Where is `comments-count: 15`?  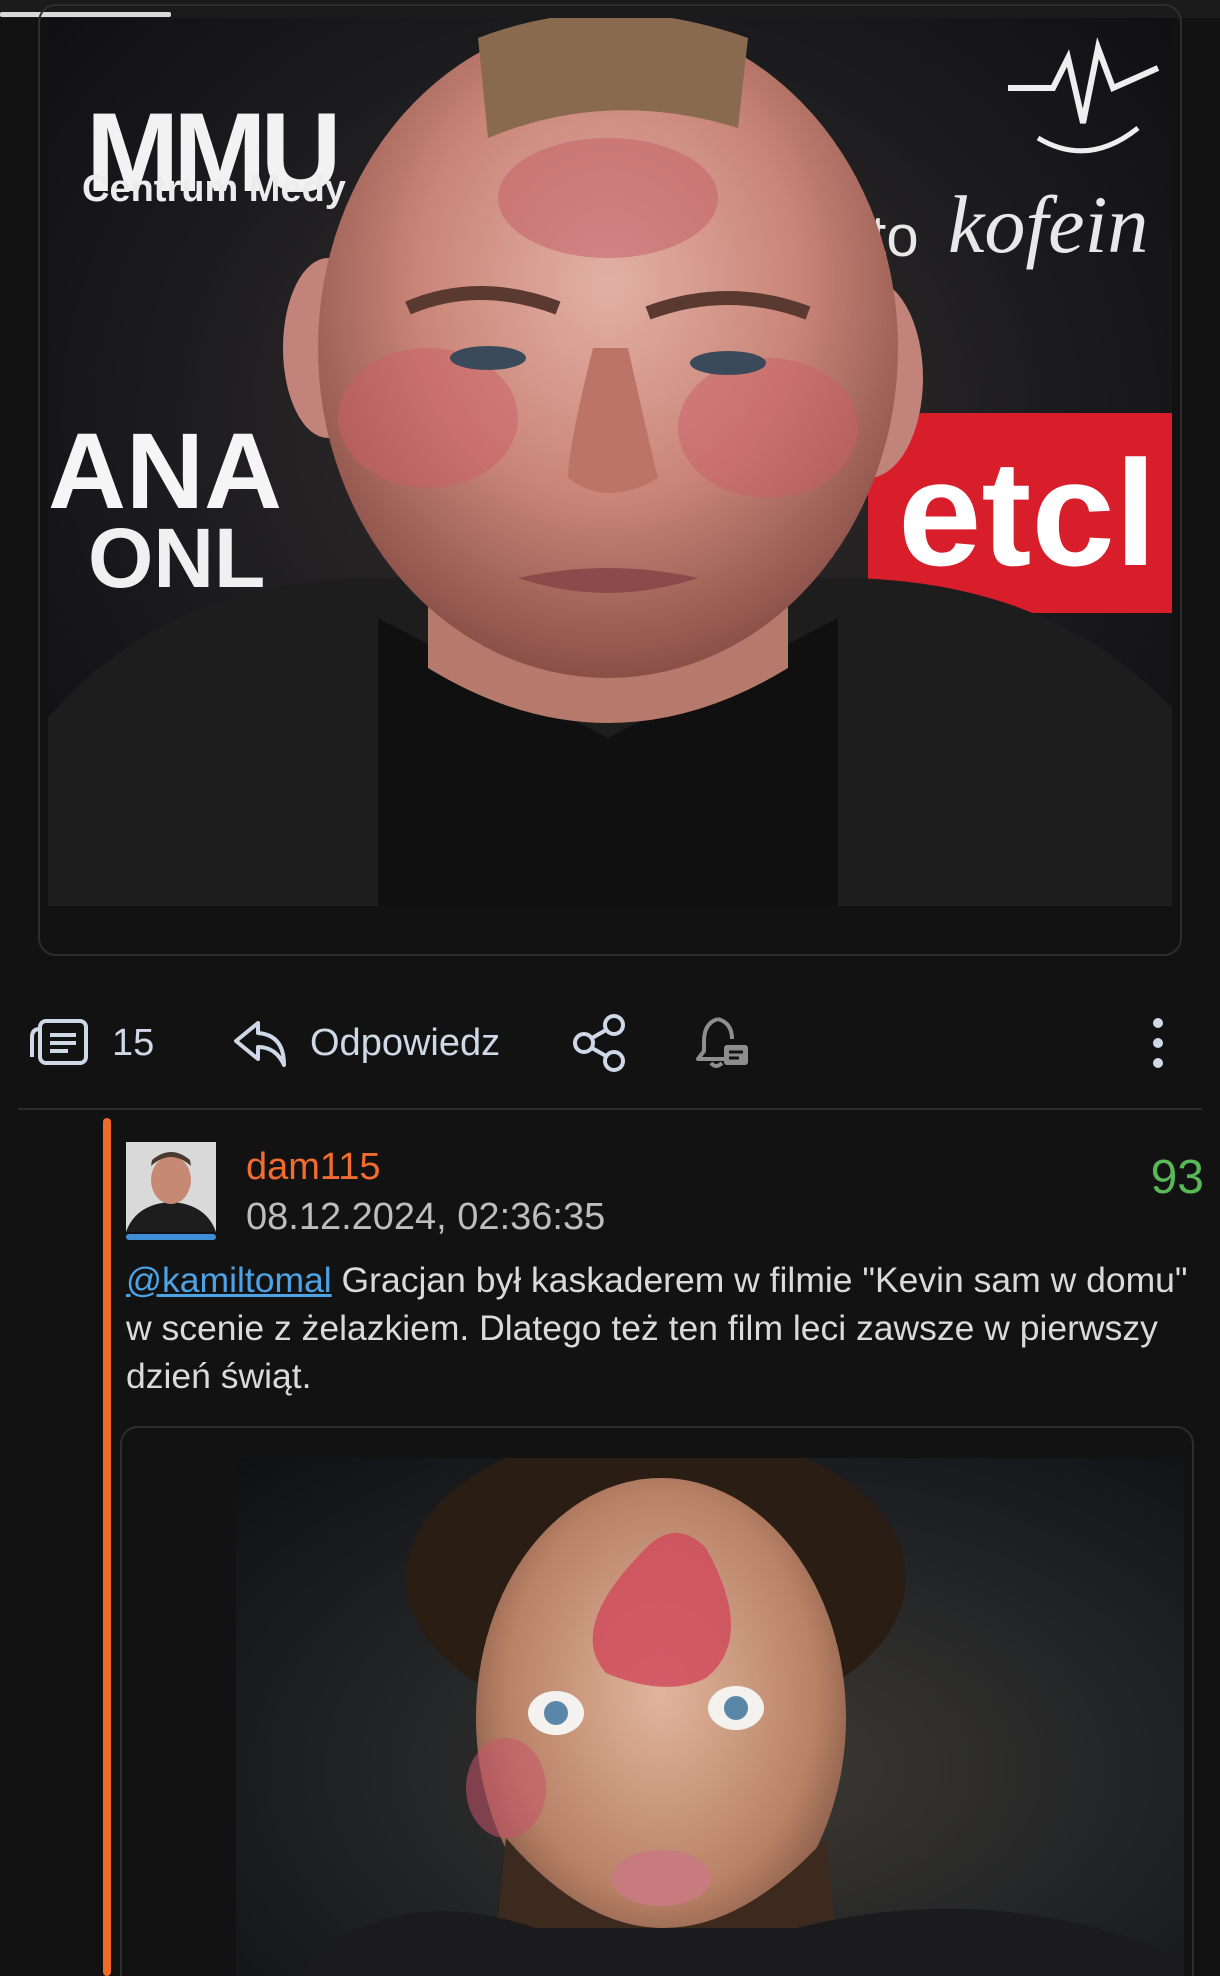
comments-count: 15 is located at coordinates (133, 1042).